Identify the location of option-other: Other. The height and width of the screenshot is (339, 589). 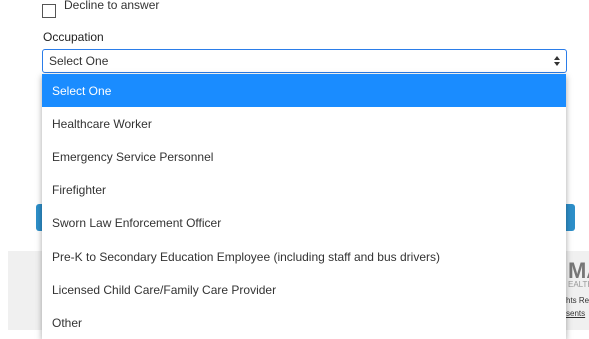
(304, 322).